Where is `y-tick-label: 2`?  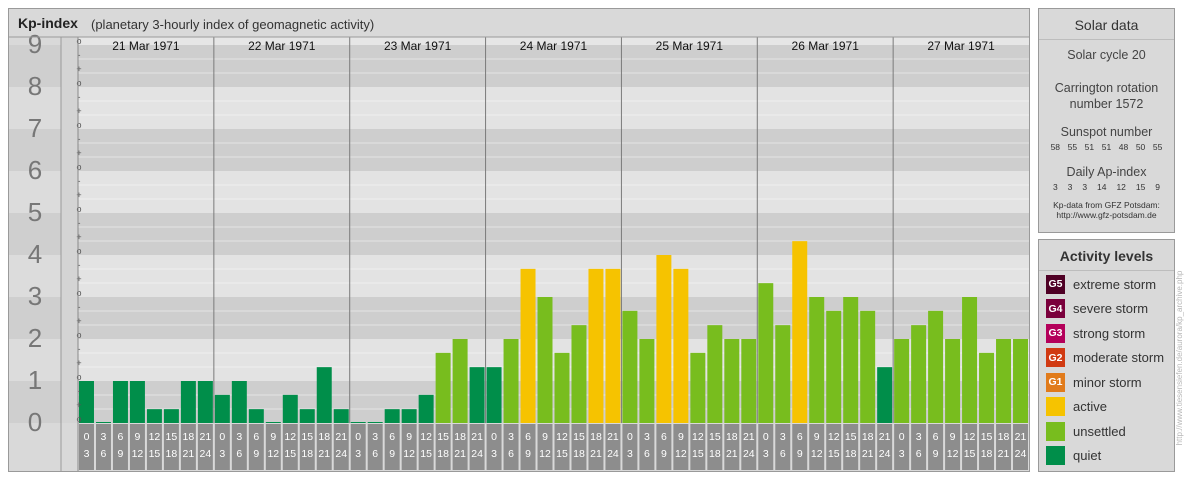 y-tick-label: 2 is located at coordinates (35, 338).